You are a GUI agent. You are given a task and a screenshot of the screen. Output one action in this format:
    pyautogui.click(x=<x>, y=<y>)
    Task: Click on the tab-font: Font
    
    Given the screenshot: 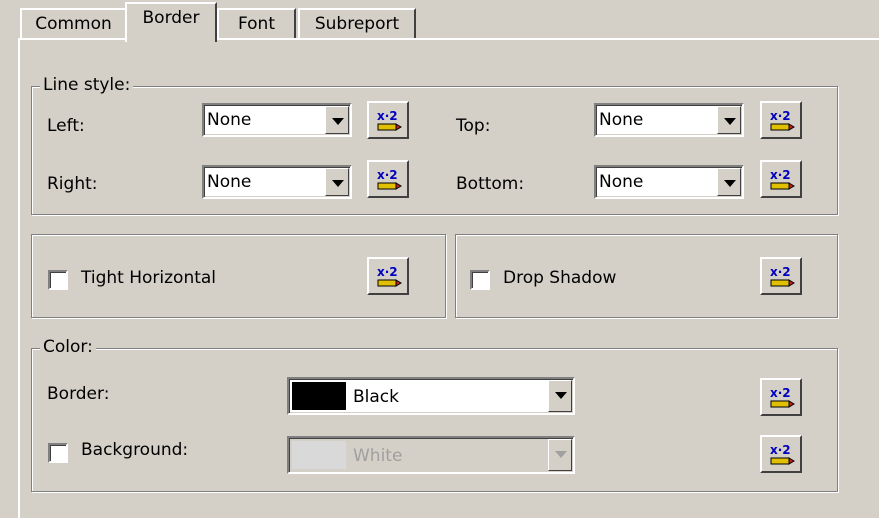 What is the action you would take?
    pyautogui.click(x=256, y=23)
    